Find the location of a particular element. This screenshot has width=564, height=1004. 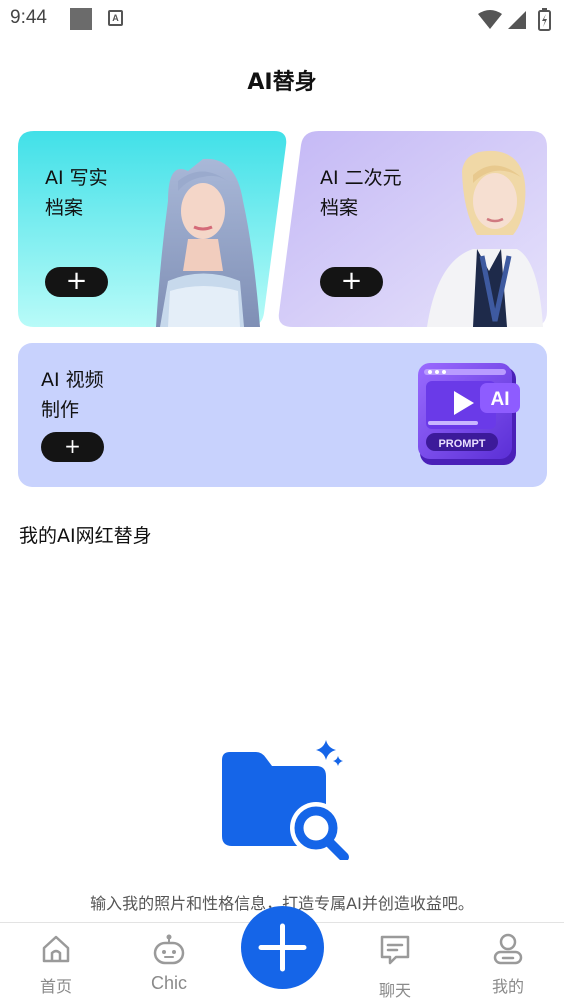

chat-icon is located at coordinates (395, 950).